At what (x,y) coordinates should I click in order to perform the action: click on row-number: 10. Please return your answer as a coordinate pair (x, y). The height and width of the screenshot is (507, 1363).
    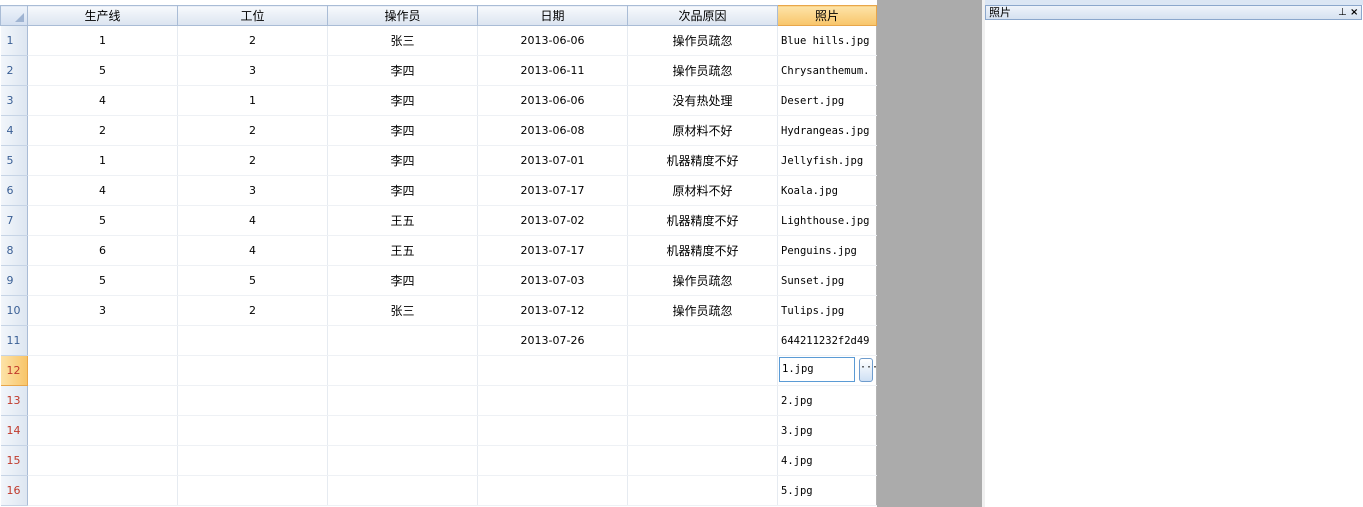
    Looking at the image, I should click on (14, 310).